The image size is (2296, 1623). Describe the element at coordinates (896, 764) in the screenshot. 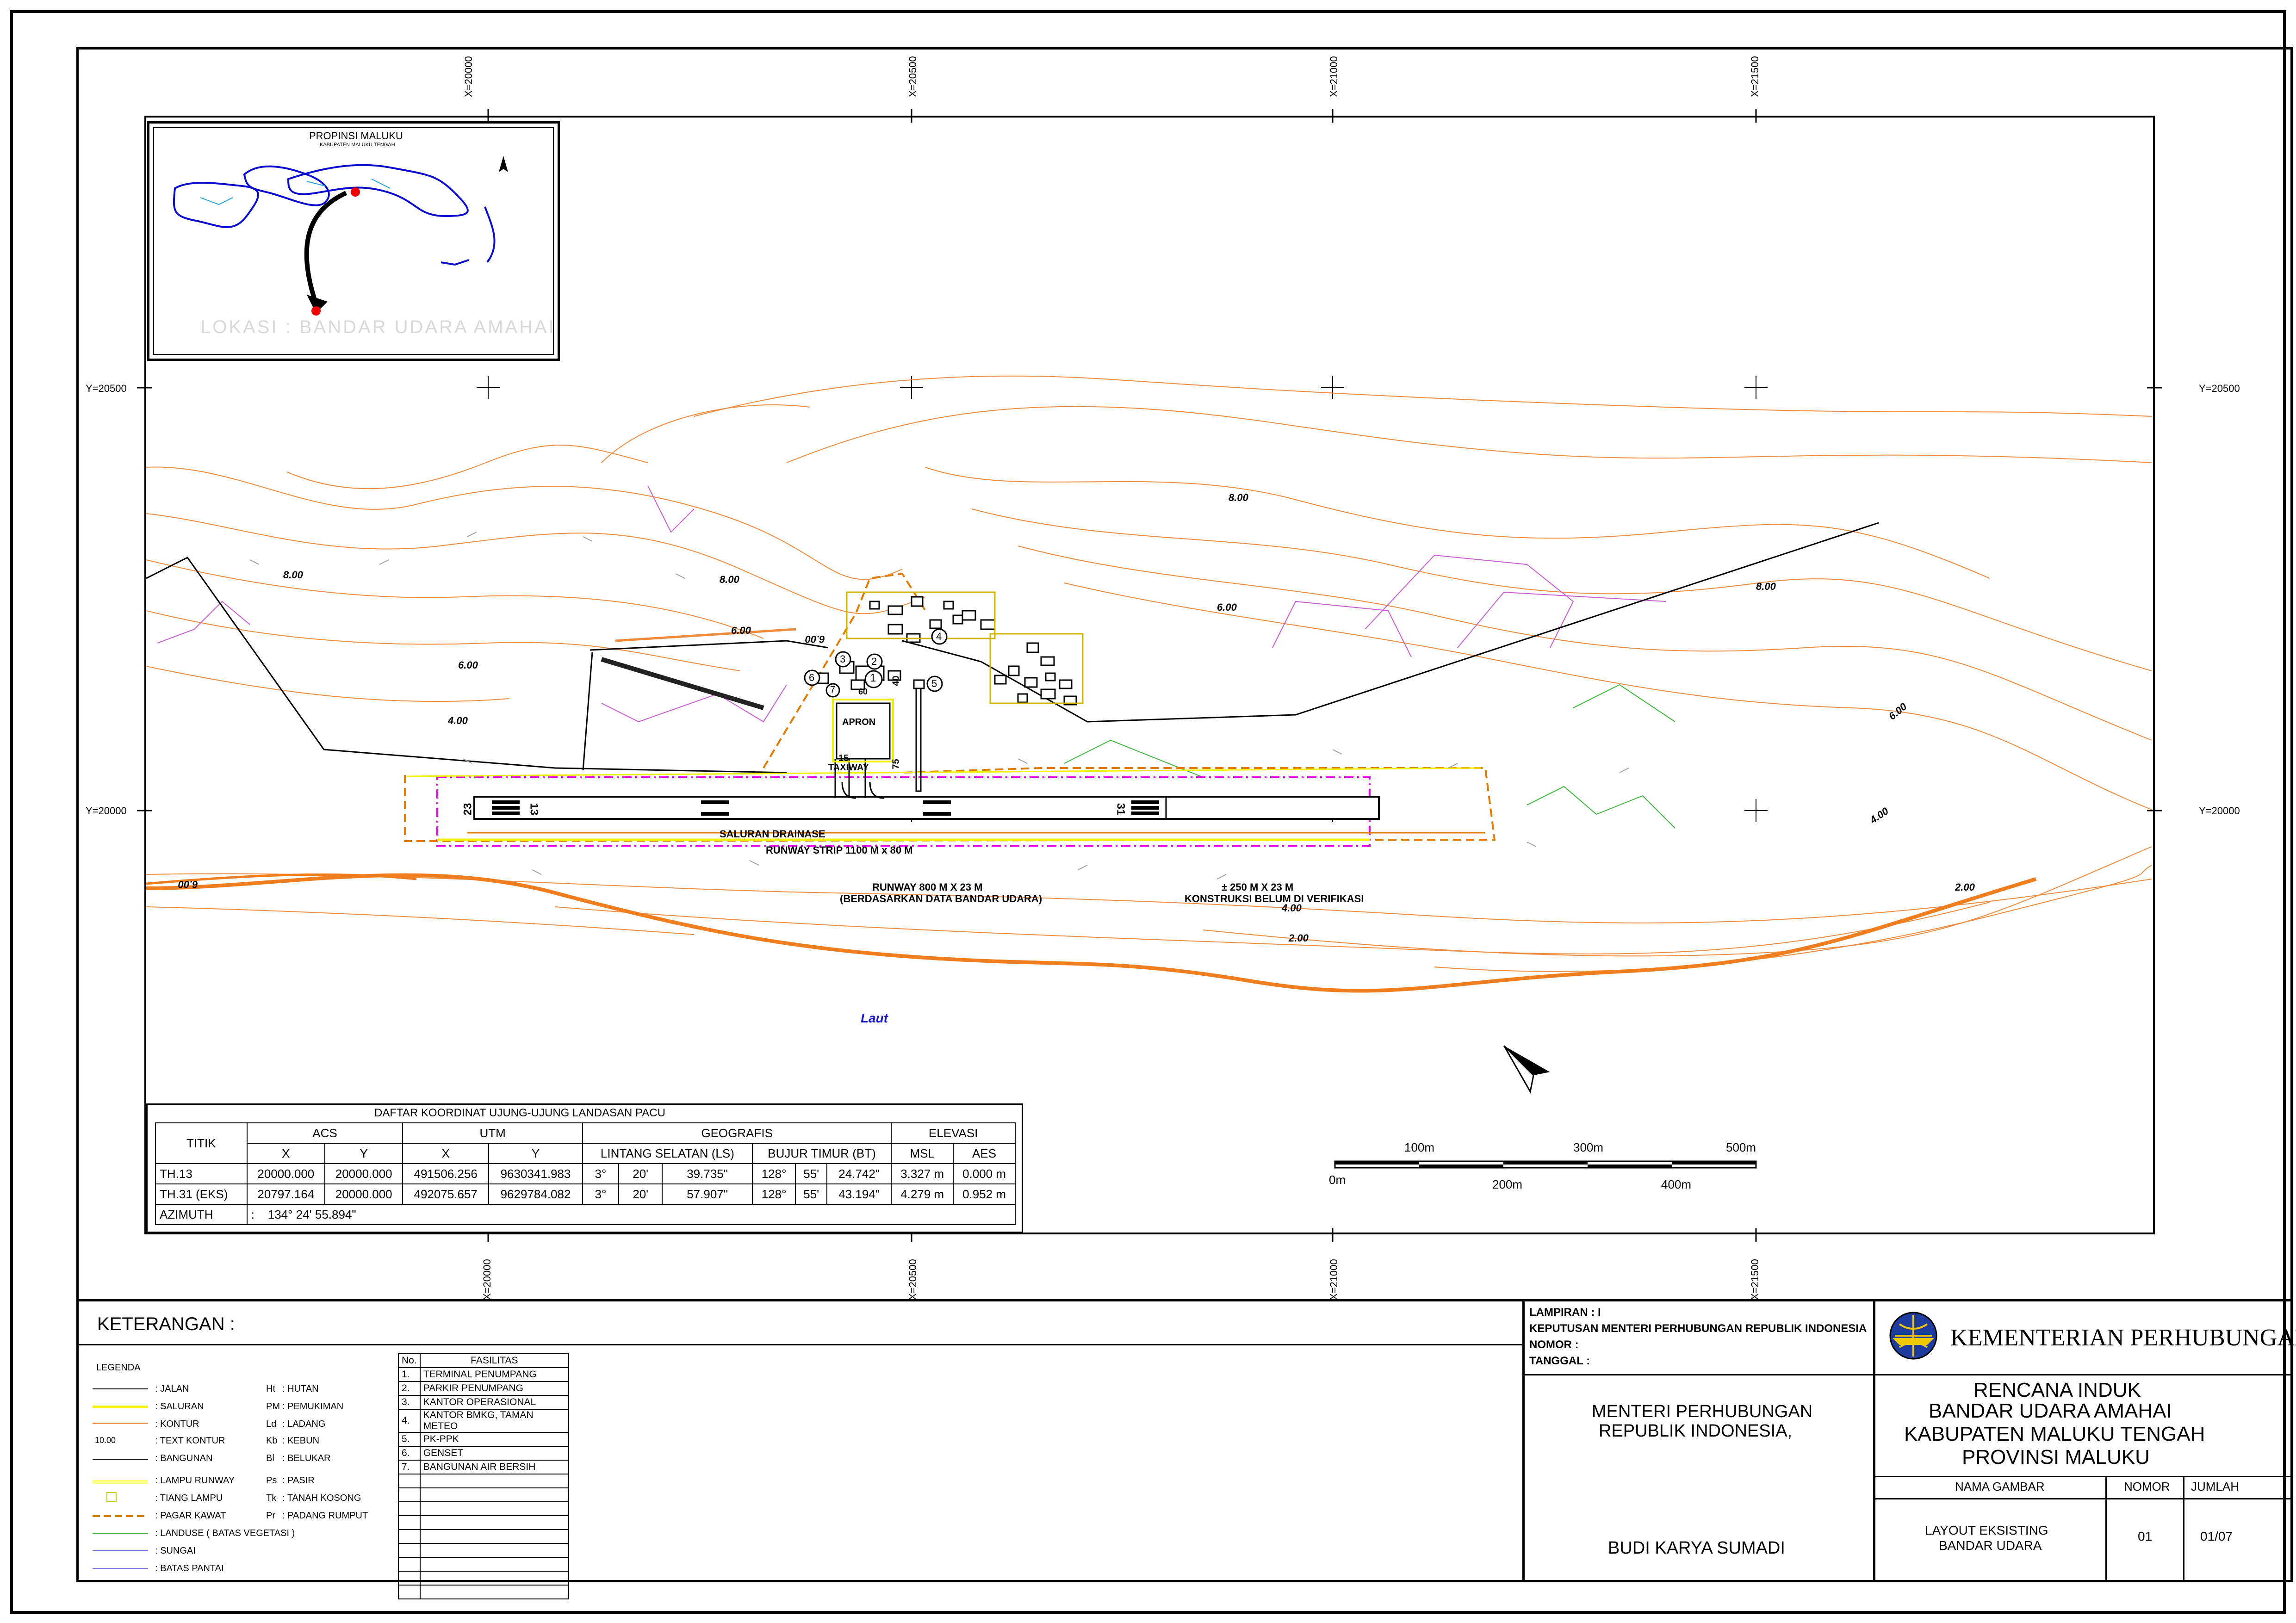

I see `taxiway-num-75: 75` at that location.